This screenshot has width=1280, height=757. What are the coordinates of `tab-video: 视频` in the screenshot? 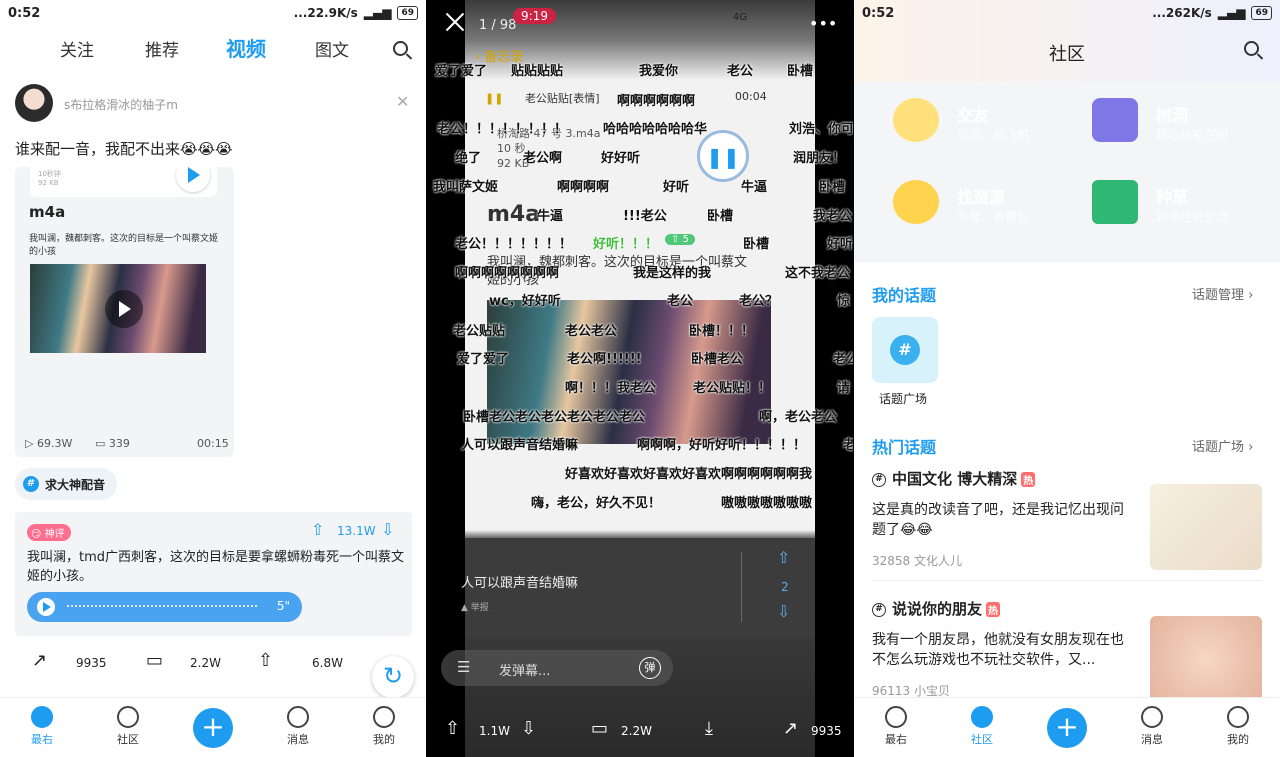 It's located at (246, 47).